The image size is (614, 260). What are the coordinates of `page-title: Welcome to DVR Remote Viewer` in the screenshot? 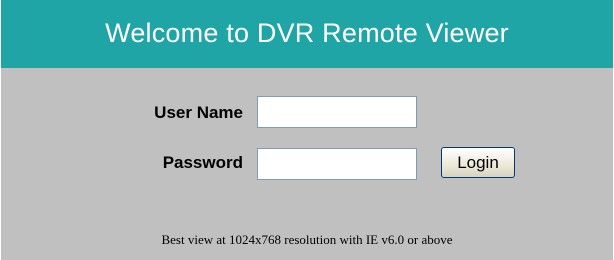 It's located at (307, 32).